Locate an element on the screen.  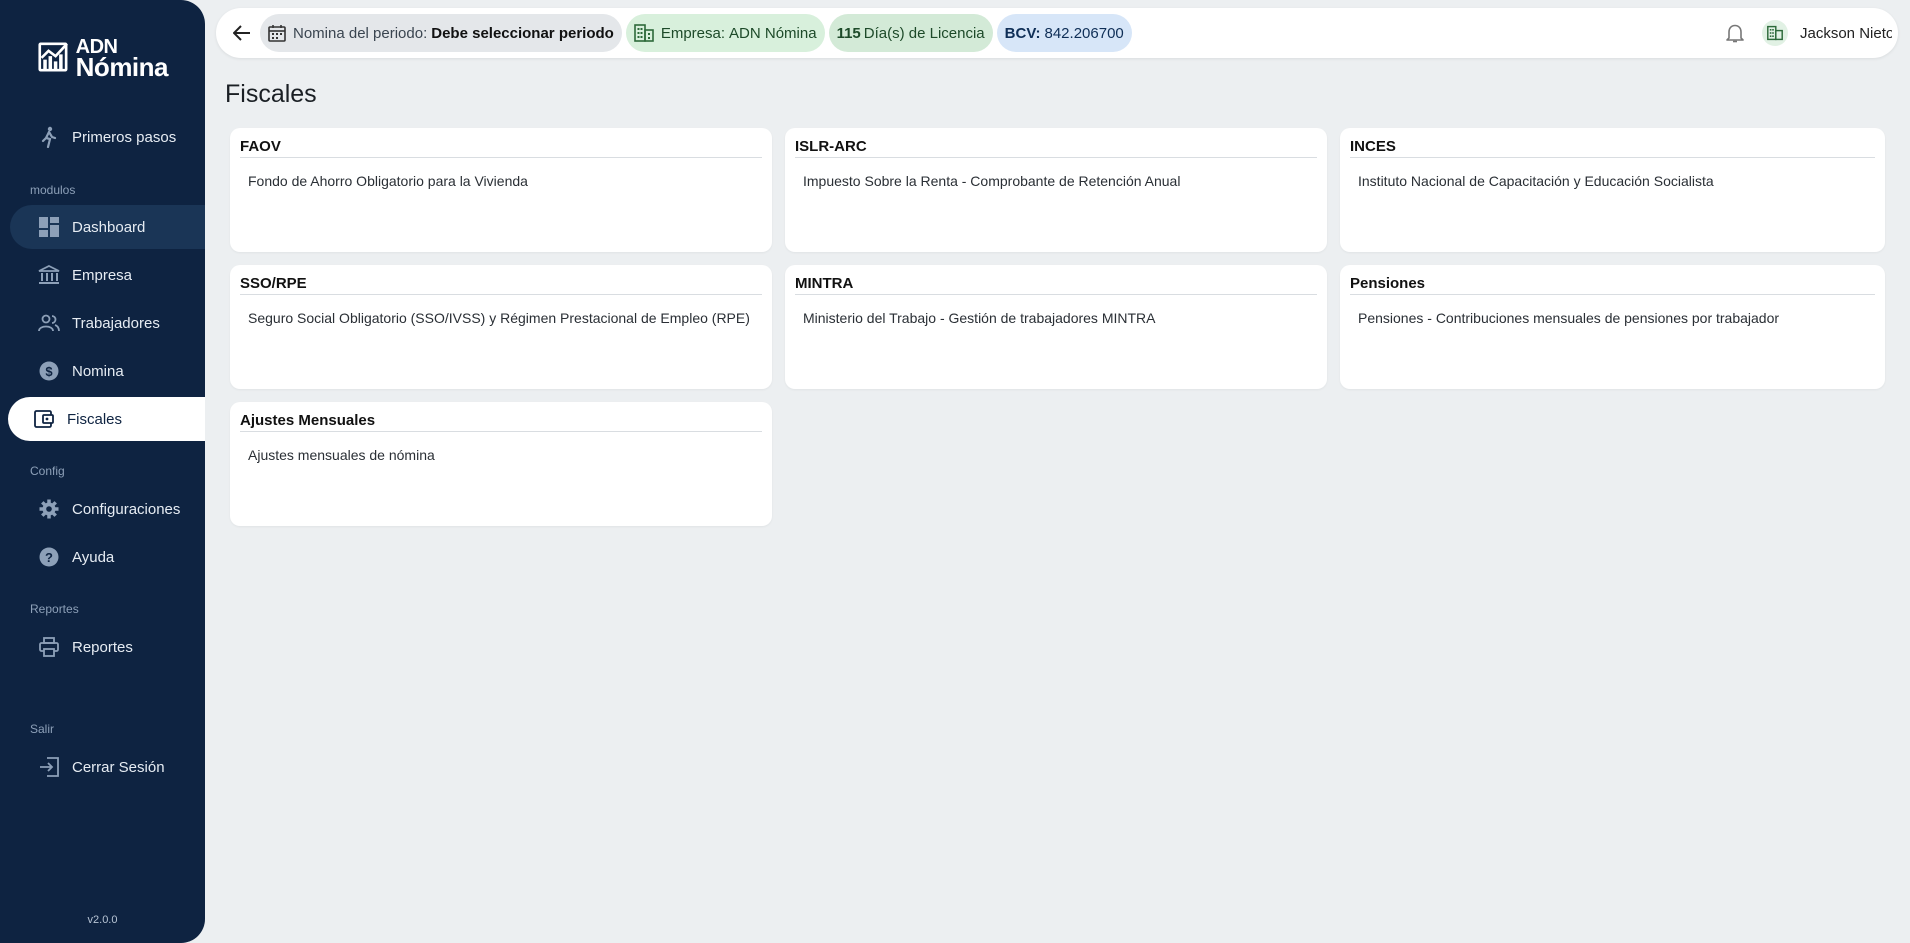
sidebar-item-label: Dashboard is located at coordinates (109, 227).